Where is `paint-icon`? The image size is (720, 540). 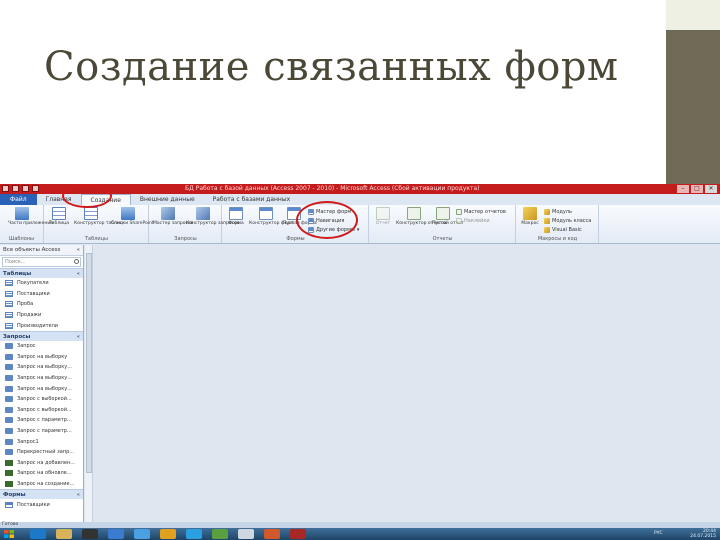 paint-icon is located at coordinates (246, 534).